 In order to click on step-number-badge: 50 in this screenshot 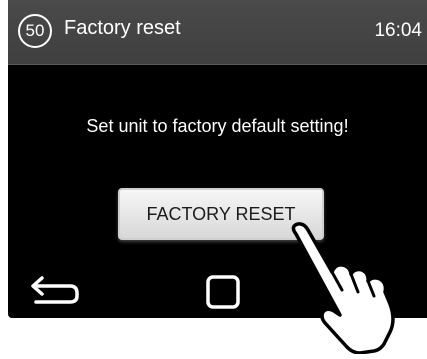, I will do `click(35, 31)`.